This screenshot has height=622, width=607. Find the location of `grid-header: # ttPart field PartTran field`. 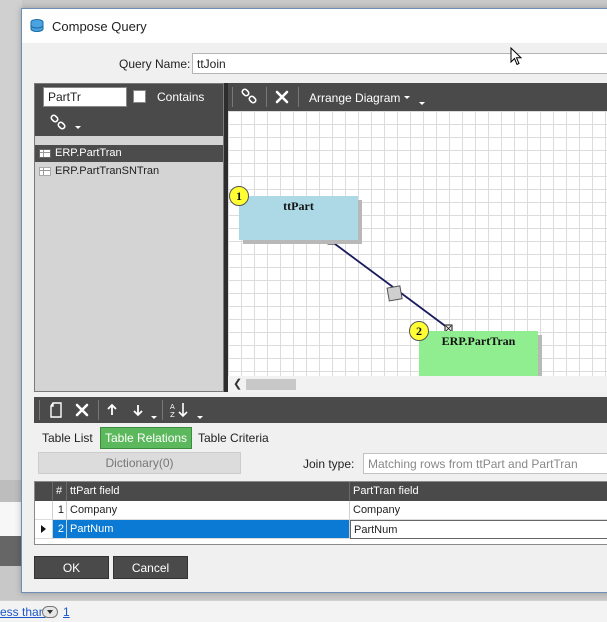

grid-header: # ttPart field PartTran field is located at coordinates (321, 491).